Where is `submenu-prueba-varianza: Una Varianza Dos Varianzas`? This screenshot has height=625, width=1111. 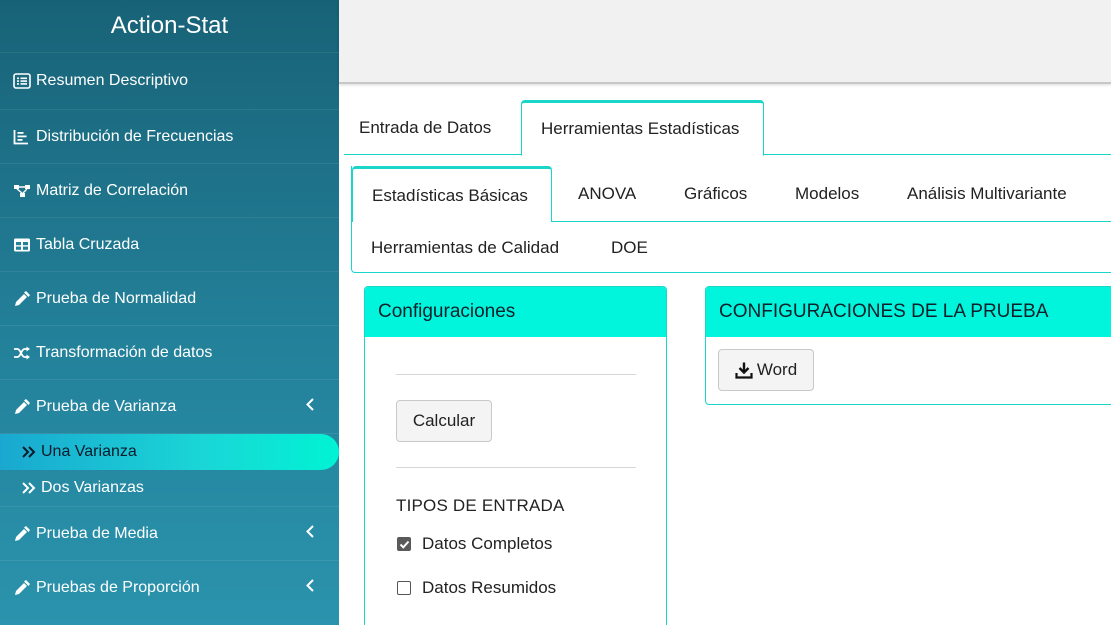 submenu-prueba-varianza: Una Varianza Dos Varianzas is located at coordinates (169, 469).